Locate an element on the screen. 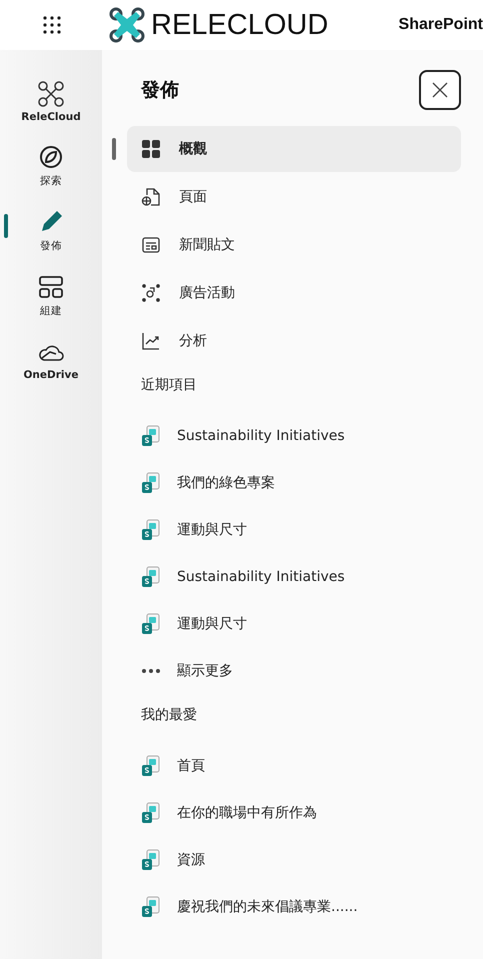 The width and height of the screenshot is (483, 959). line-chart-icon is located at coordinates (151, 341).